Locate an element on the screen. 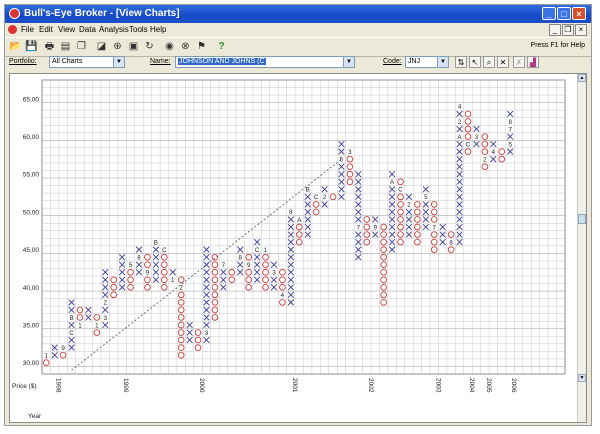 Image resolution: width=600 pixels, height=434 pixels. maximize-button: □ is located at coordinates (564, 13).